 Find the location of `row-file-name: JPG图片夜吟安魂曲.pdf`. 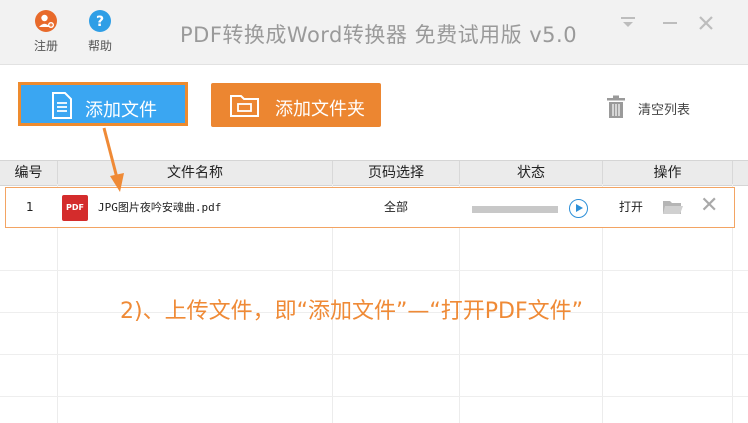

row-file-name: JPG图片夜吟安魂曲.pdf is located at coordinates (160, 207).